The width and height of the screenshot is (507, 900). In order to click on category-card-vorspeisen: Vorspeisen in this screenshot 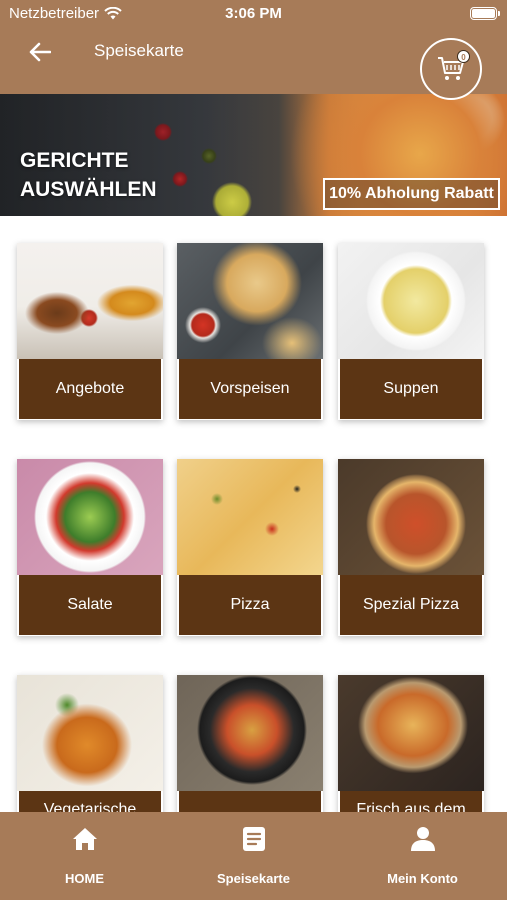, I will do `click(250, 331)`.